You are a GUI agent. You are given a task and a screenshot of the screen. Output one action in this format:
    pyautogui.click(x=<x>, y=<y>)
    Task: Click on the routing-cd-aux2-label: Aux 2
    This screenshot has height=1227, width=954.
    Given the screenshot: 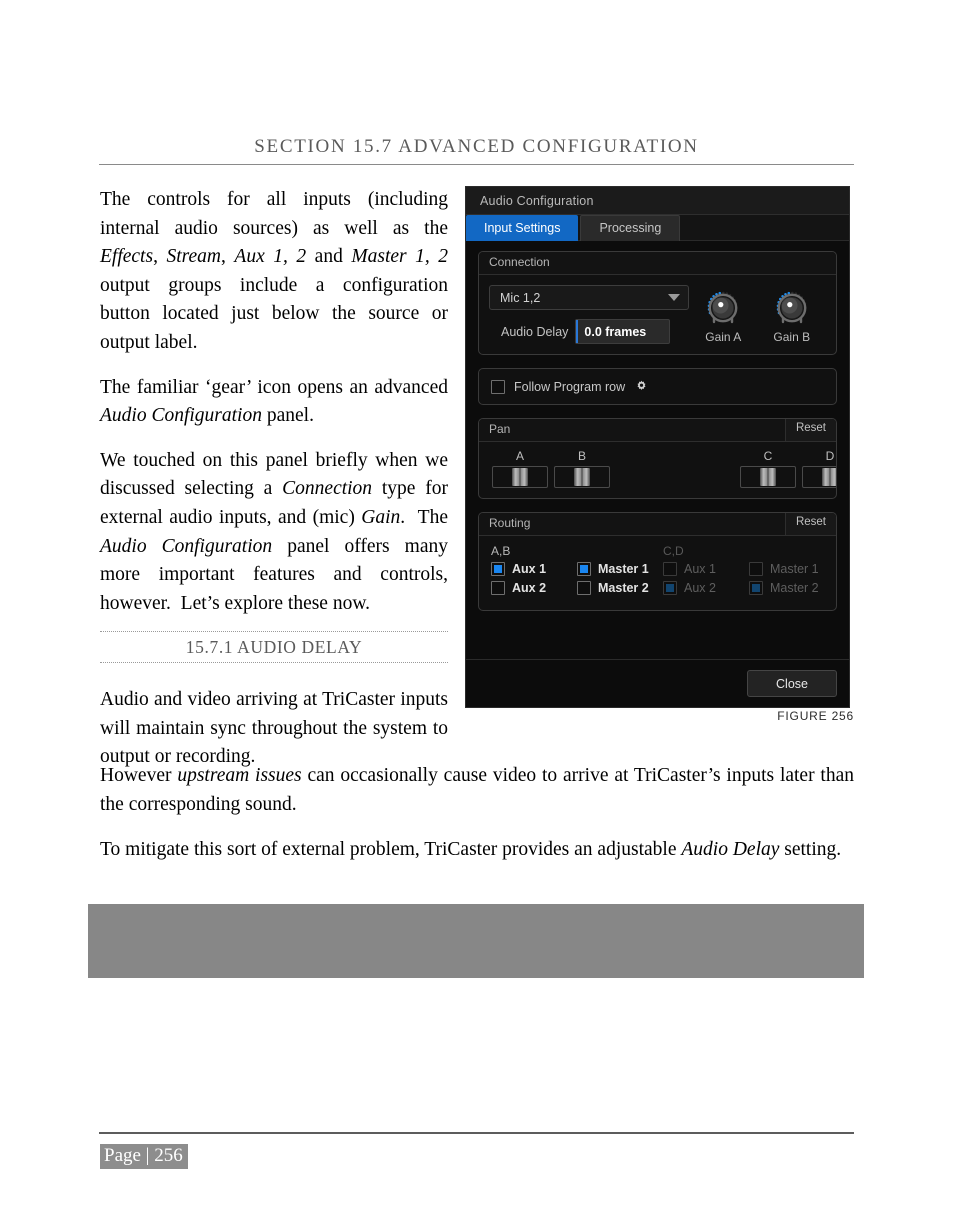 What is the action you would take?
    pyautogui.click(x=700, y=588)
    